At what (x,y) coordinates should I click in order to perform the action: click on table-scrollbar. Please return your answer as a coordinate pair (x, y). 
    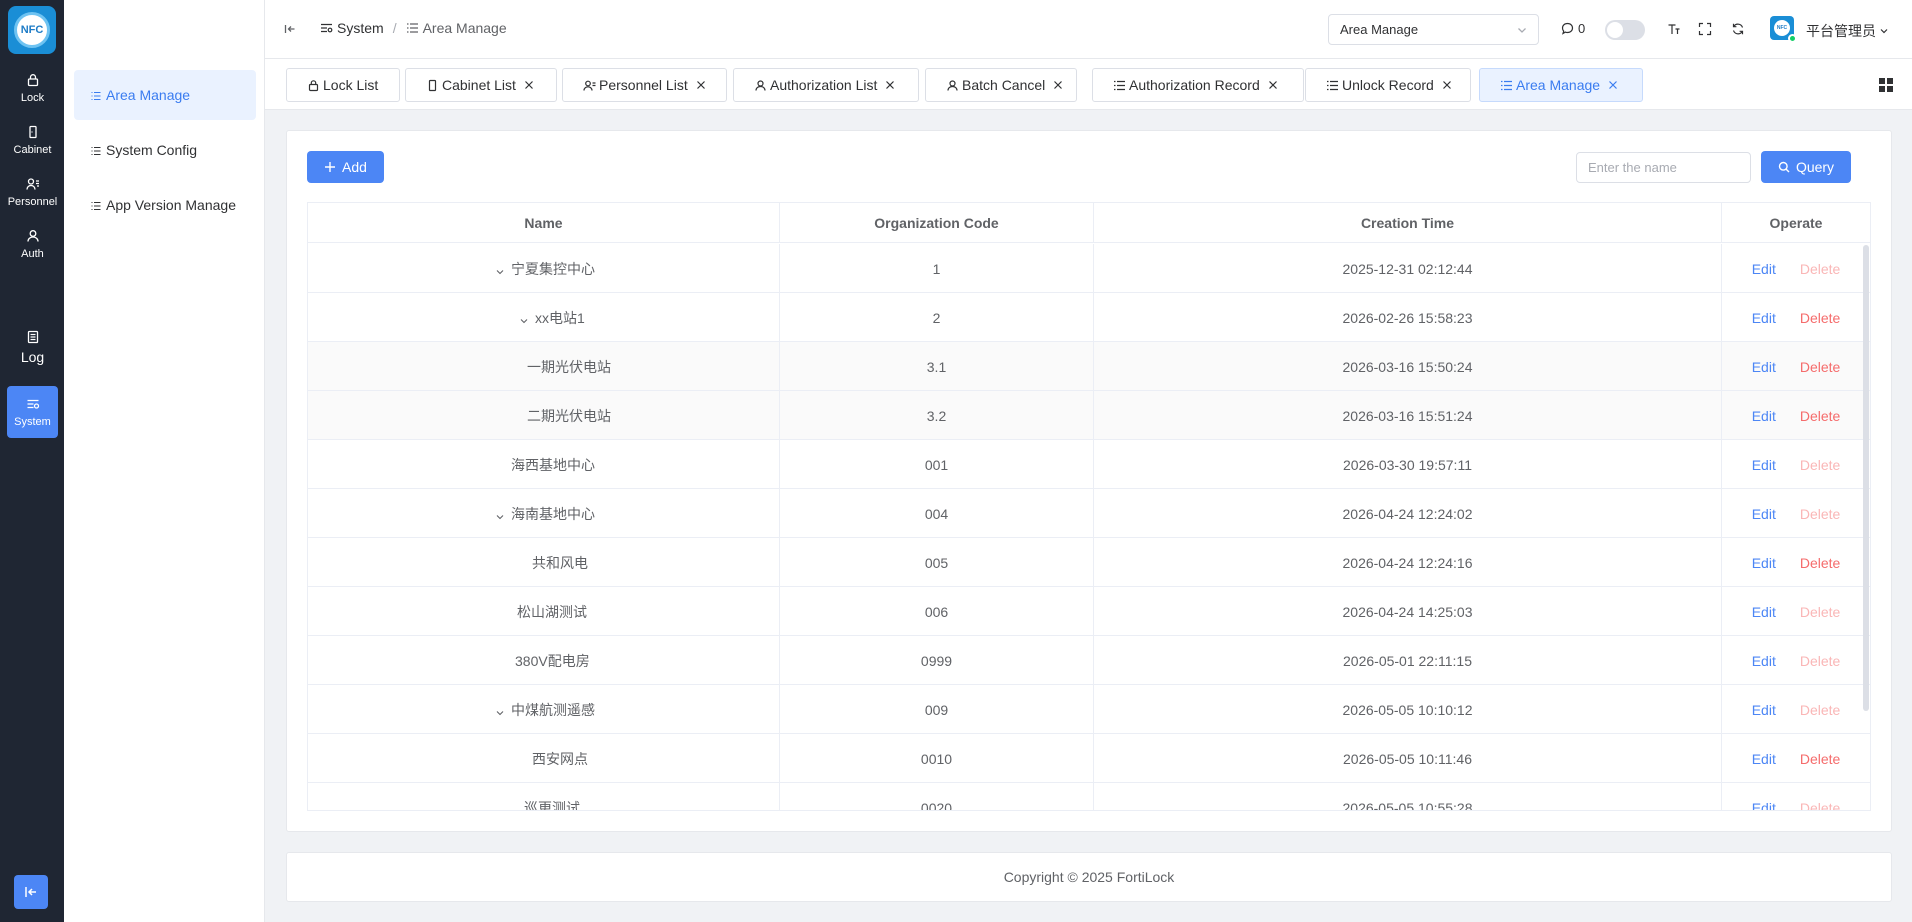
    Looking at the image, I should click on (1866, 478).